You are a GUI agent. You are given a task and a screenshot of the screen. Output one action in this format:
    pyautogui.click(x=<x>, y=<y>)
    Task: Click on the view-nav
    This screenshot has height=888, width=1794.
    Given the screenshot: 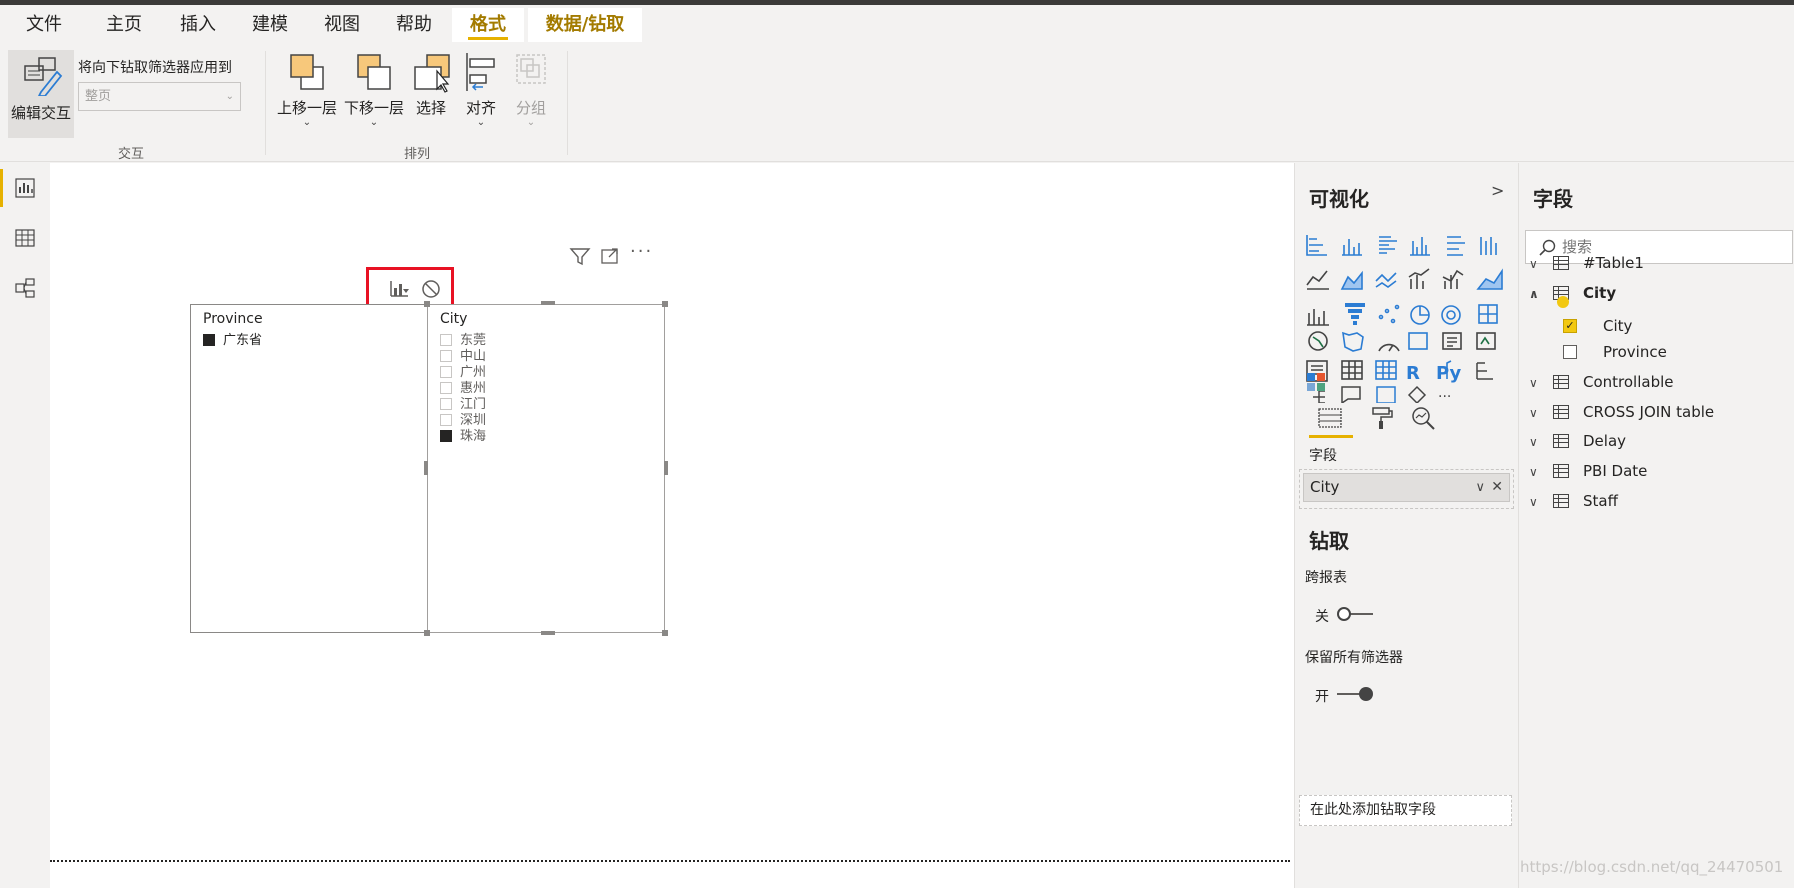 What is the action you would take?
    pyautogui.click(x=25, y=525)
    